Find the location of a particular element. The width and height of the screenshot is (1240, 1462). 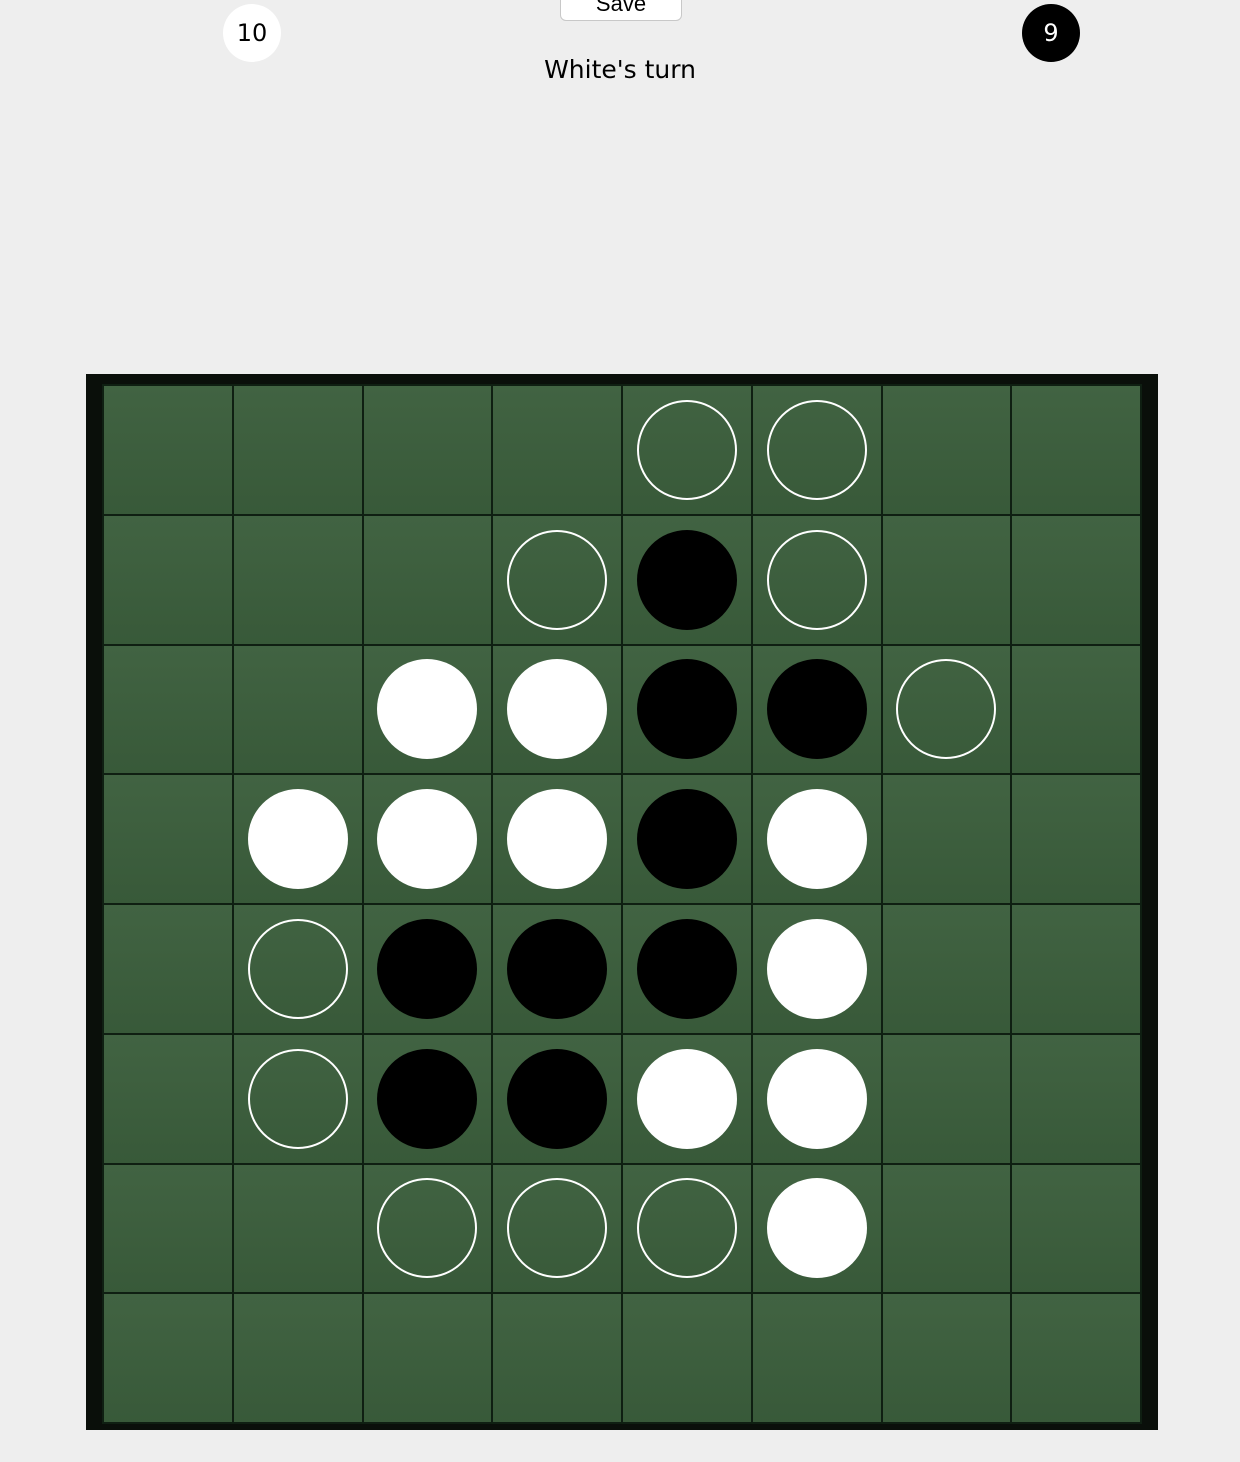

board-cell-e4 is located at coordinates (687, 839).